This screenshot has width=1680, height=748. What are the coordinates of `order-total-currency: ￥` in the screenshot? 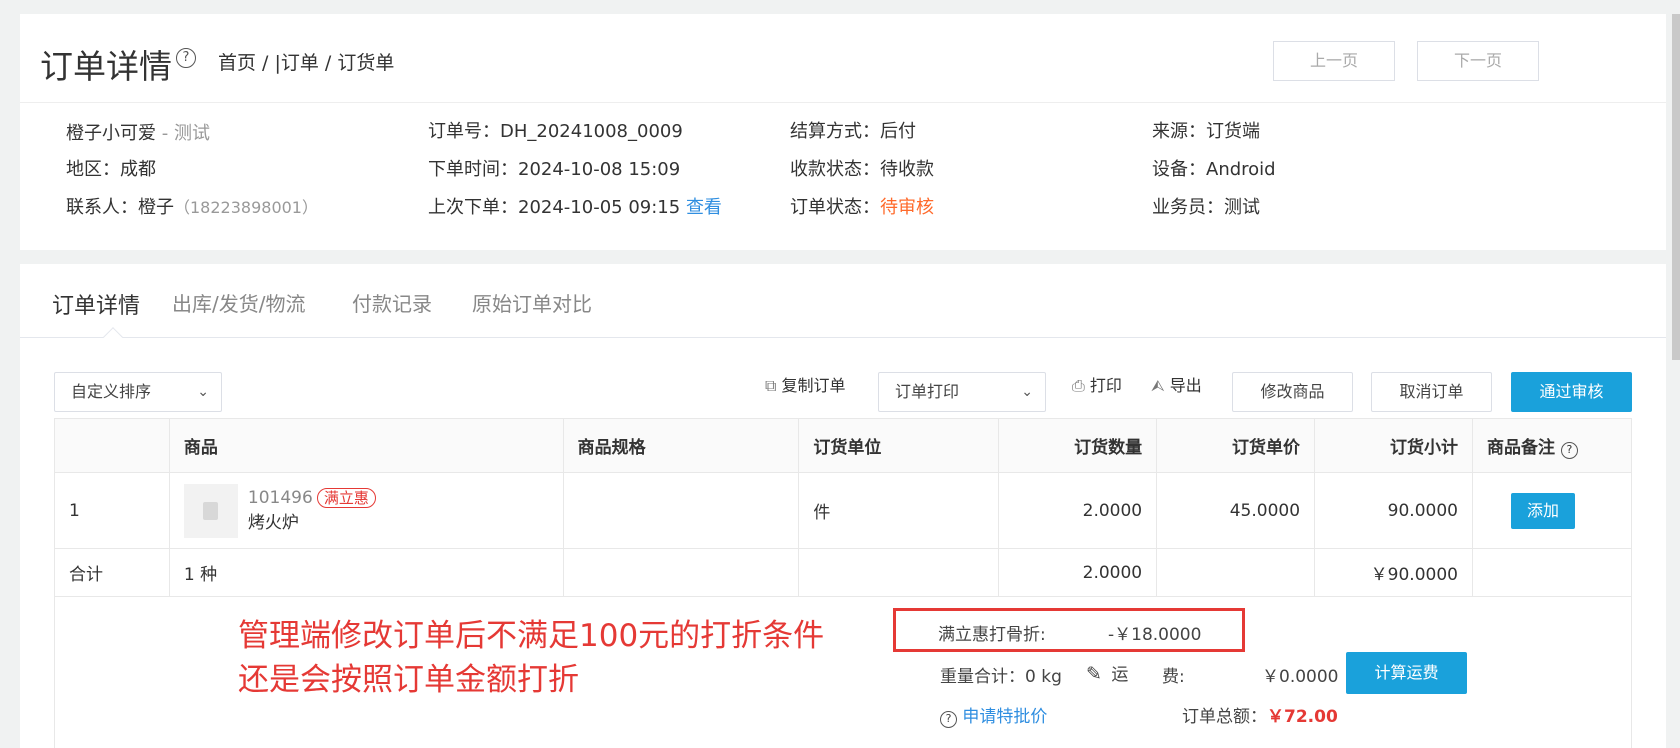 It's located at (1275, 717).